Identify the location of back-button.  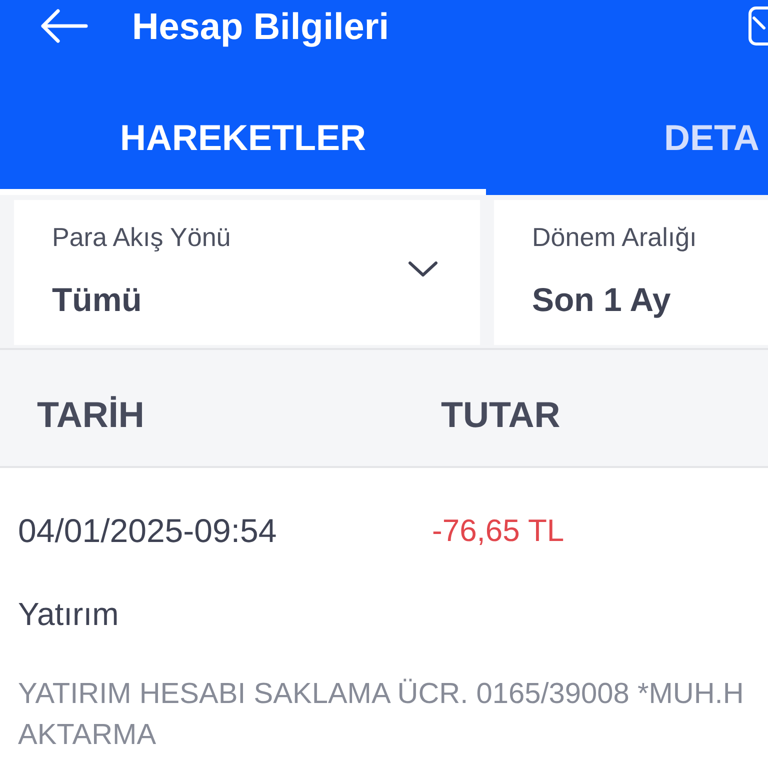
(64, 26).